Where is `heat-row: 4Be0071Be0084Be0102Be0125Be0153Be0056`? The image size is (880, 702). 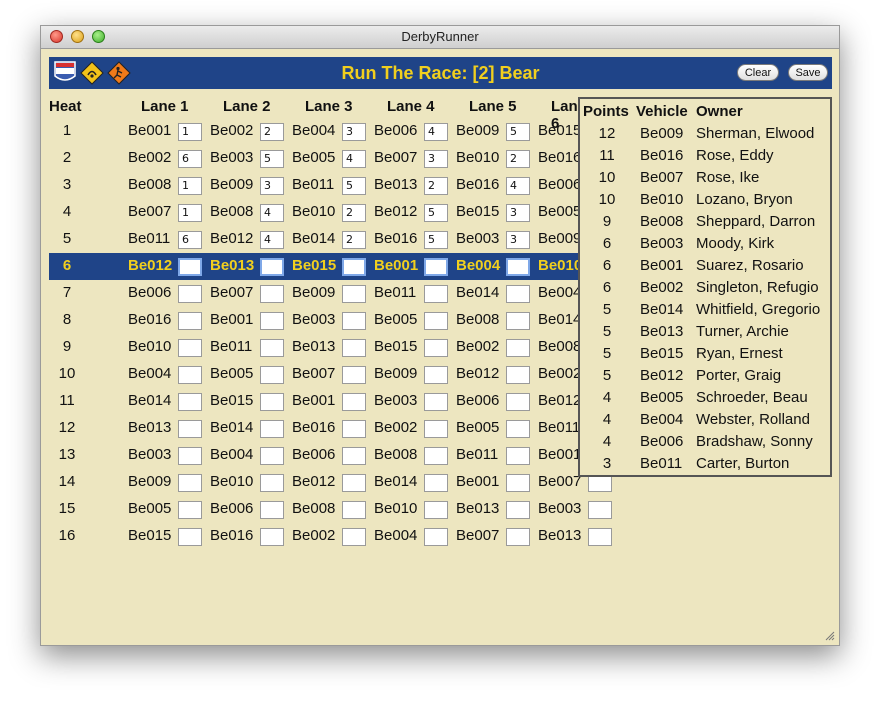 heat-row: 4Be0071Be0084Be0102Be0125Be0153Be0056 is located at coordinates (330, 212).